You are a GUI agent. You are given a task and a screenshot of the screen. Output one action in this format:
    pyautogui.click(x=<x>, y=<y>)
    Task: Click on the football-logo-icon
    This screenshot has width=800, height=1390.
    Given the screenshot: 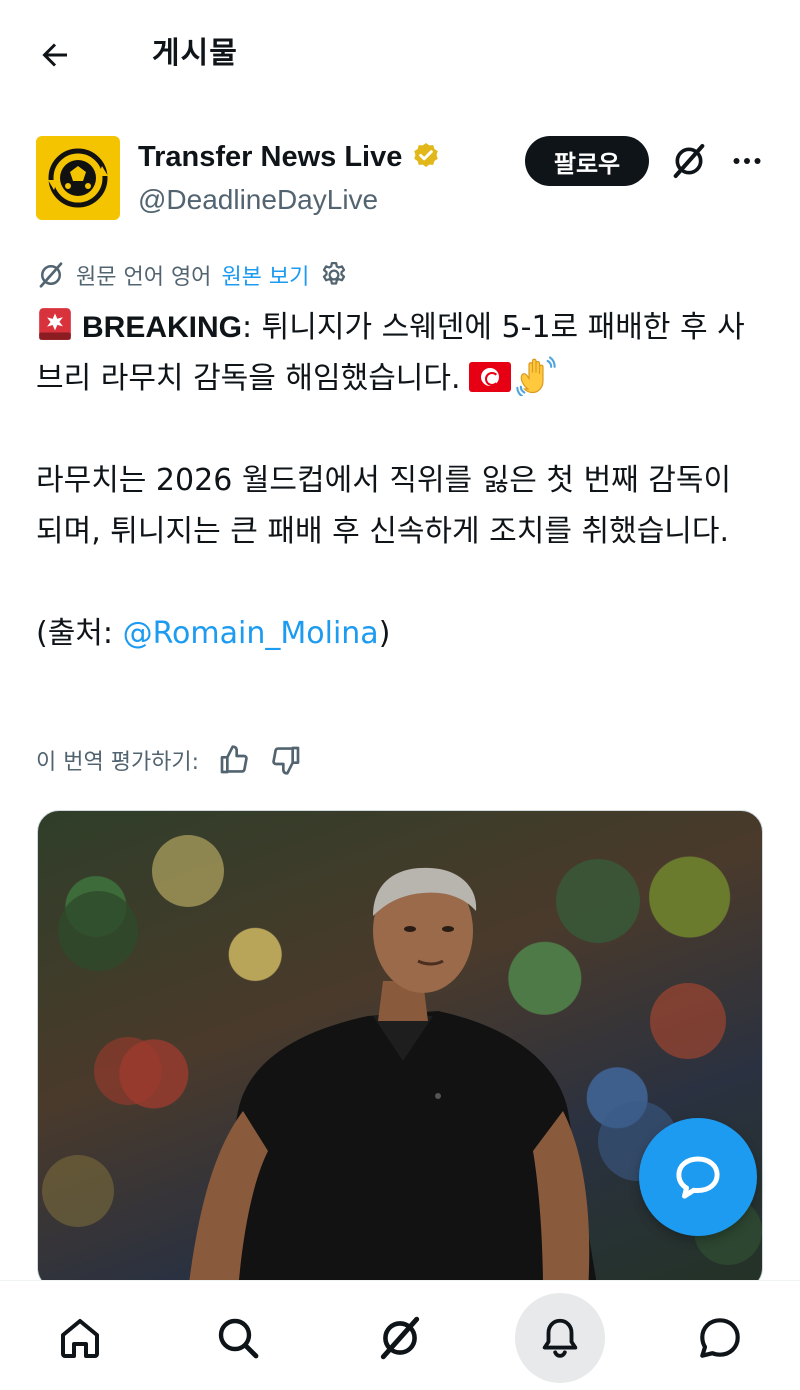 What is the action you would take?
    pyautogui.click(x=78, y=178)
    